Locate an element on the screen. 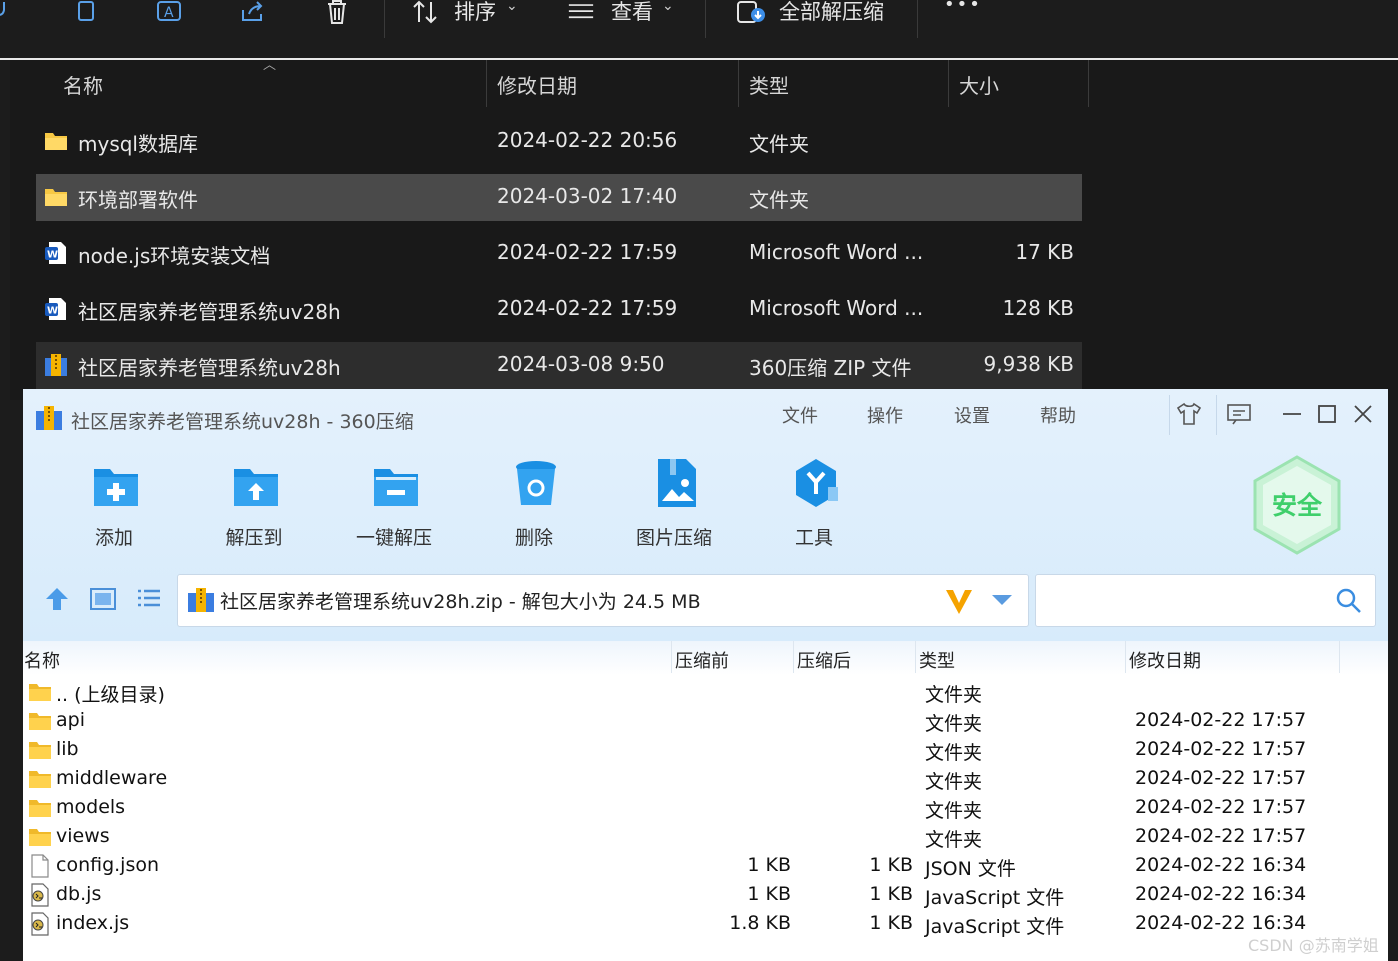  column-header-size: 大小 is located at coordinates (979, 84).